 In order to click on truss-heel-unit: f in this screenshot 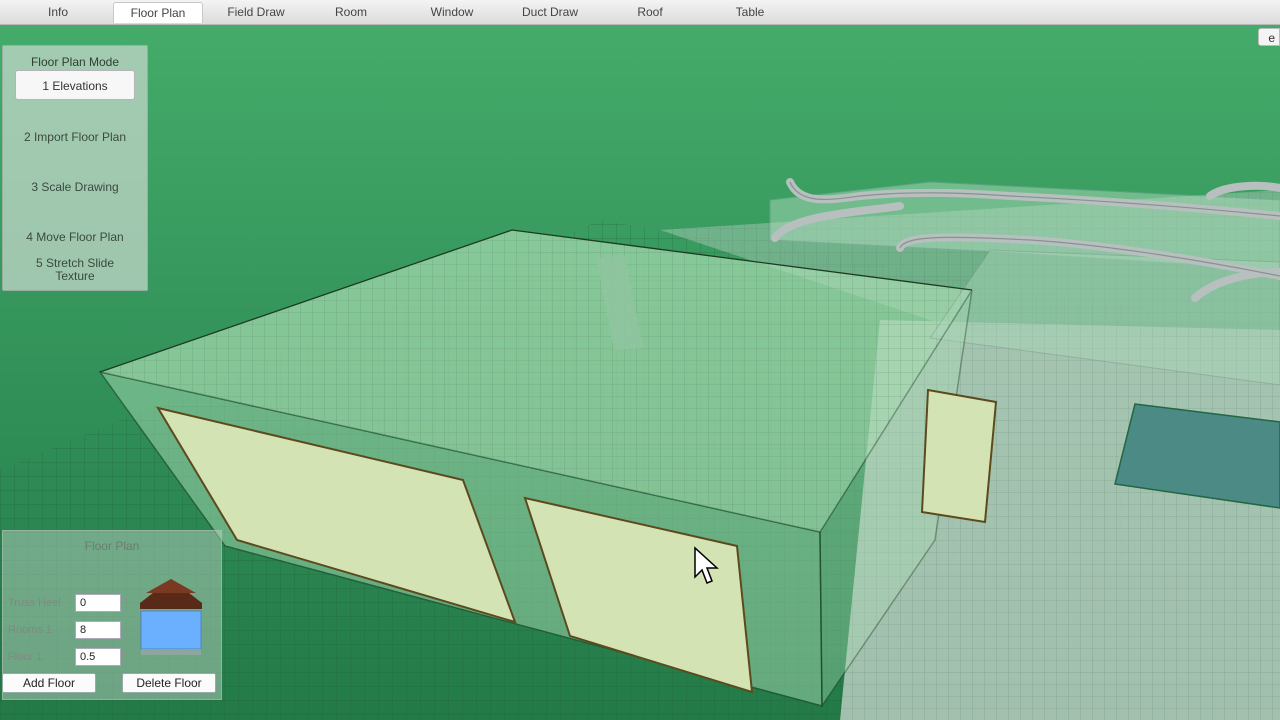, I will do `click(126, 603)`.